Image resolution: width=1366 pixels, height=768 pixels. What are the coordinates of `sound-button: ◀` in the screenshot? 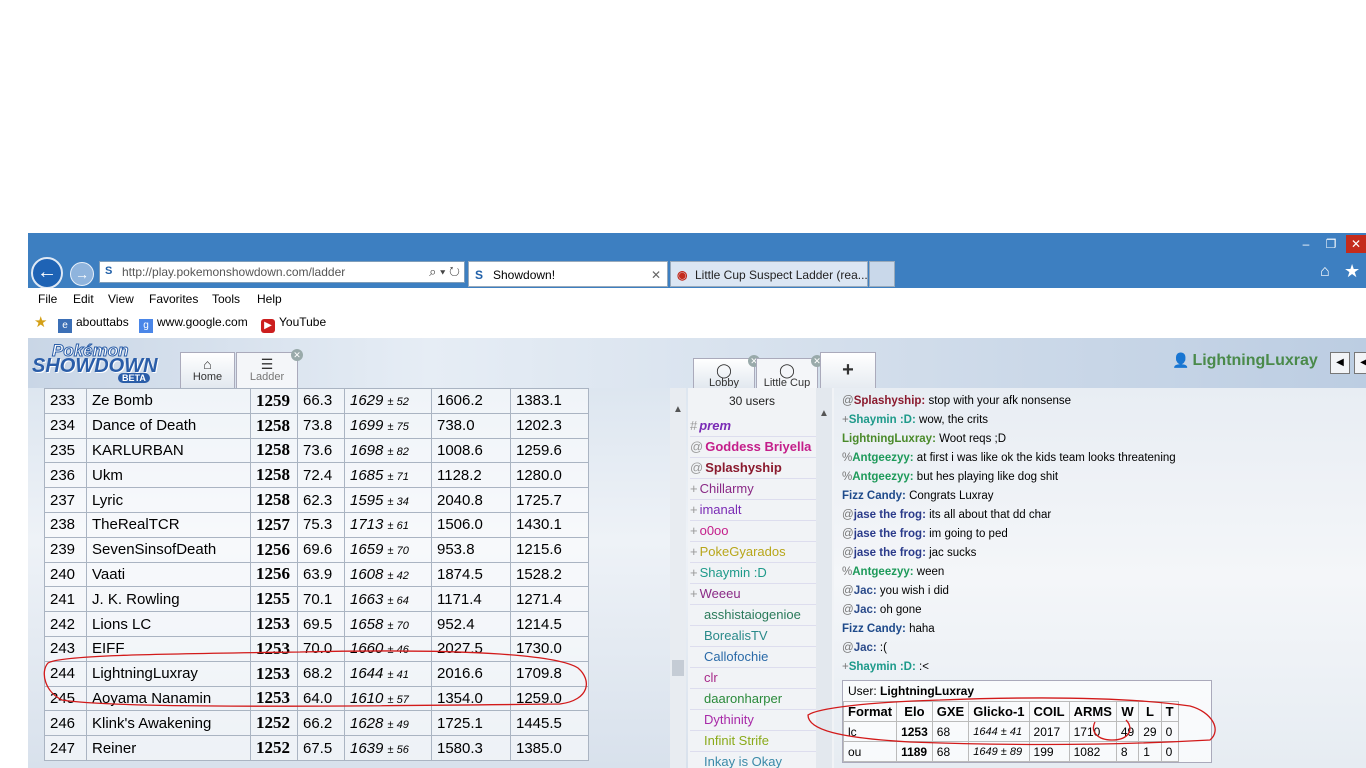 It's located at (1340, 363).